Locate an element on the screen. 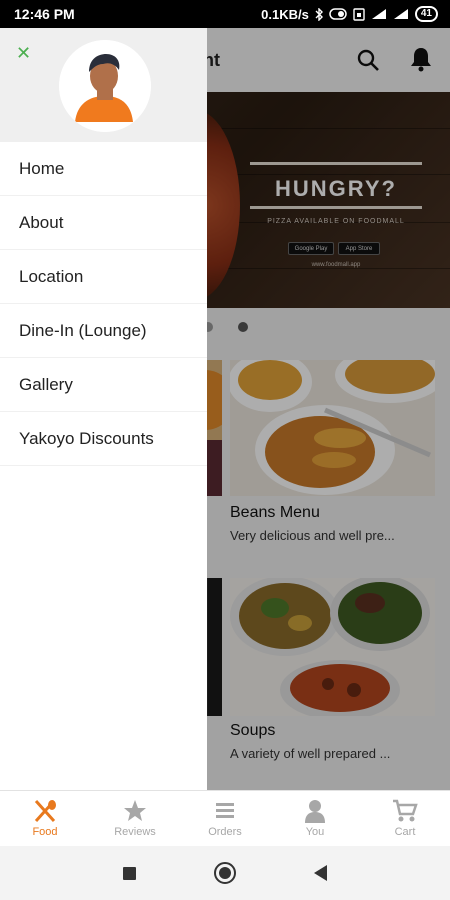 The width and height of the screenshot is (450, 900). bottom-tab-bar: Food Reviews Orders You Cart is located at coordinates (225, 818).